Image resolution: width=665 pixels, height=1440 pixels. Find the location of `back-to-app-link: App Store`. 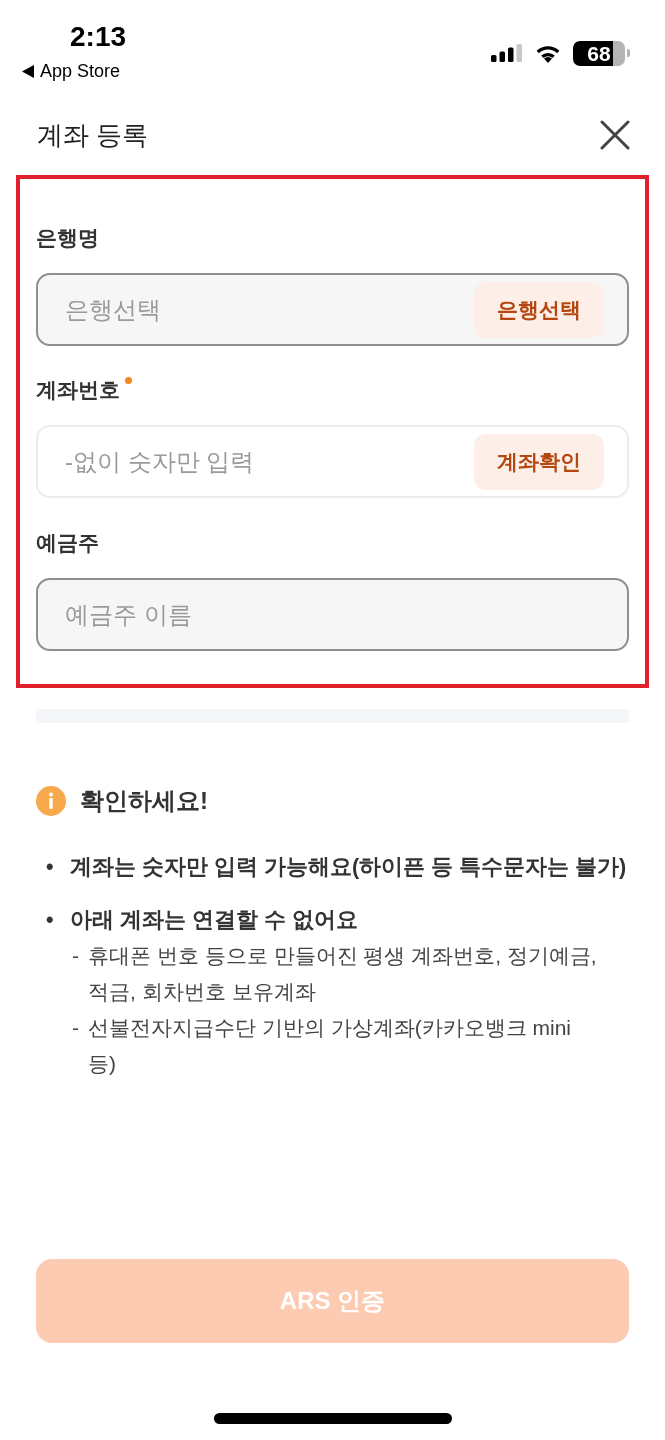

back-to-app-link: App Store is located at coordinates (71, 71).